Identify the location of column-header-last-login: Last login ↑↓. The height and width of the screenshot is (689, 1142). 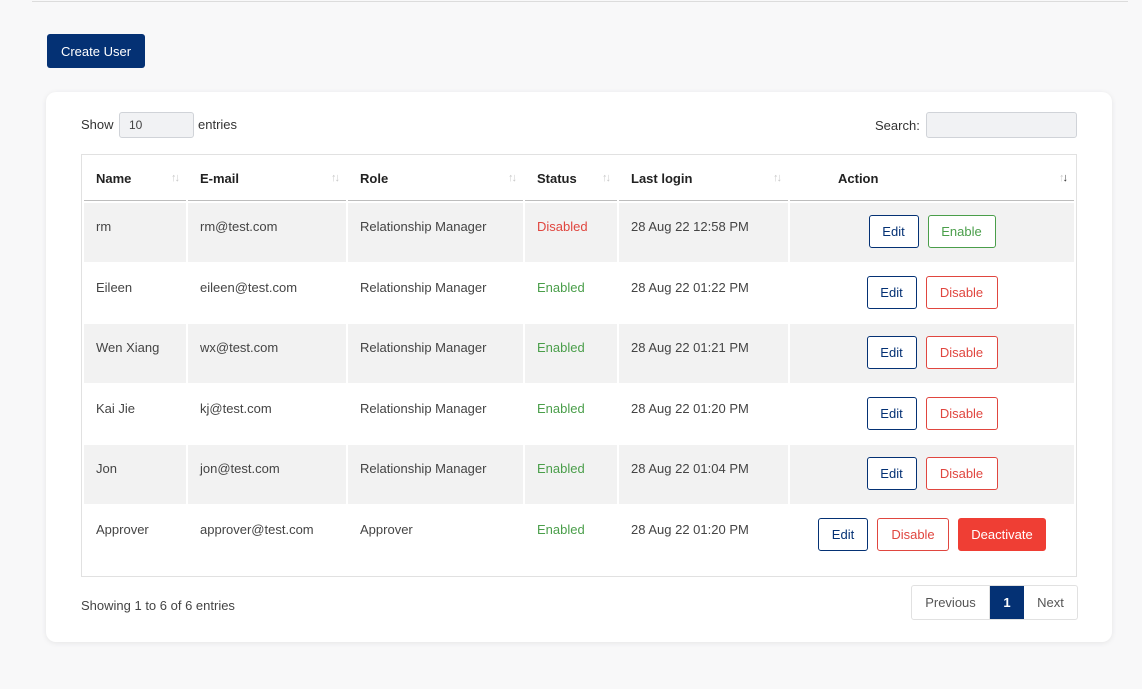
(703, 179).